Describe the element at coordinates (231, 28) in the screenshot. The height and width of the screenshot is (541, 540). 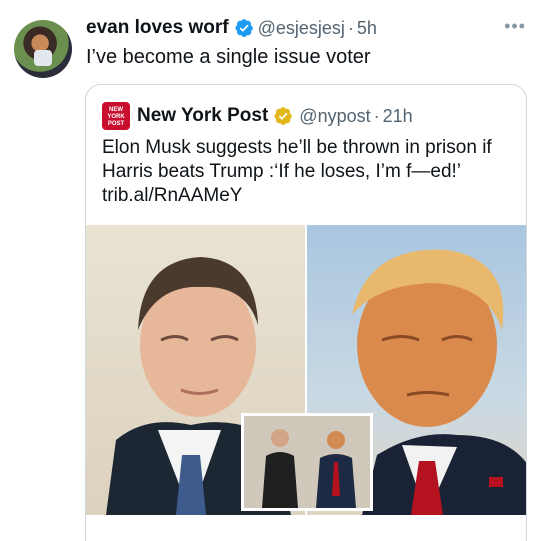
I see `tweet-header: evan loves worf @esjesjesj · 5h` at that location.